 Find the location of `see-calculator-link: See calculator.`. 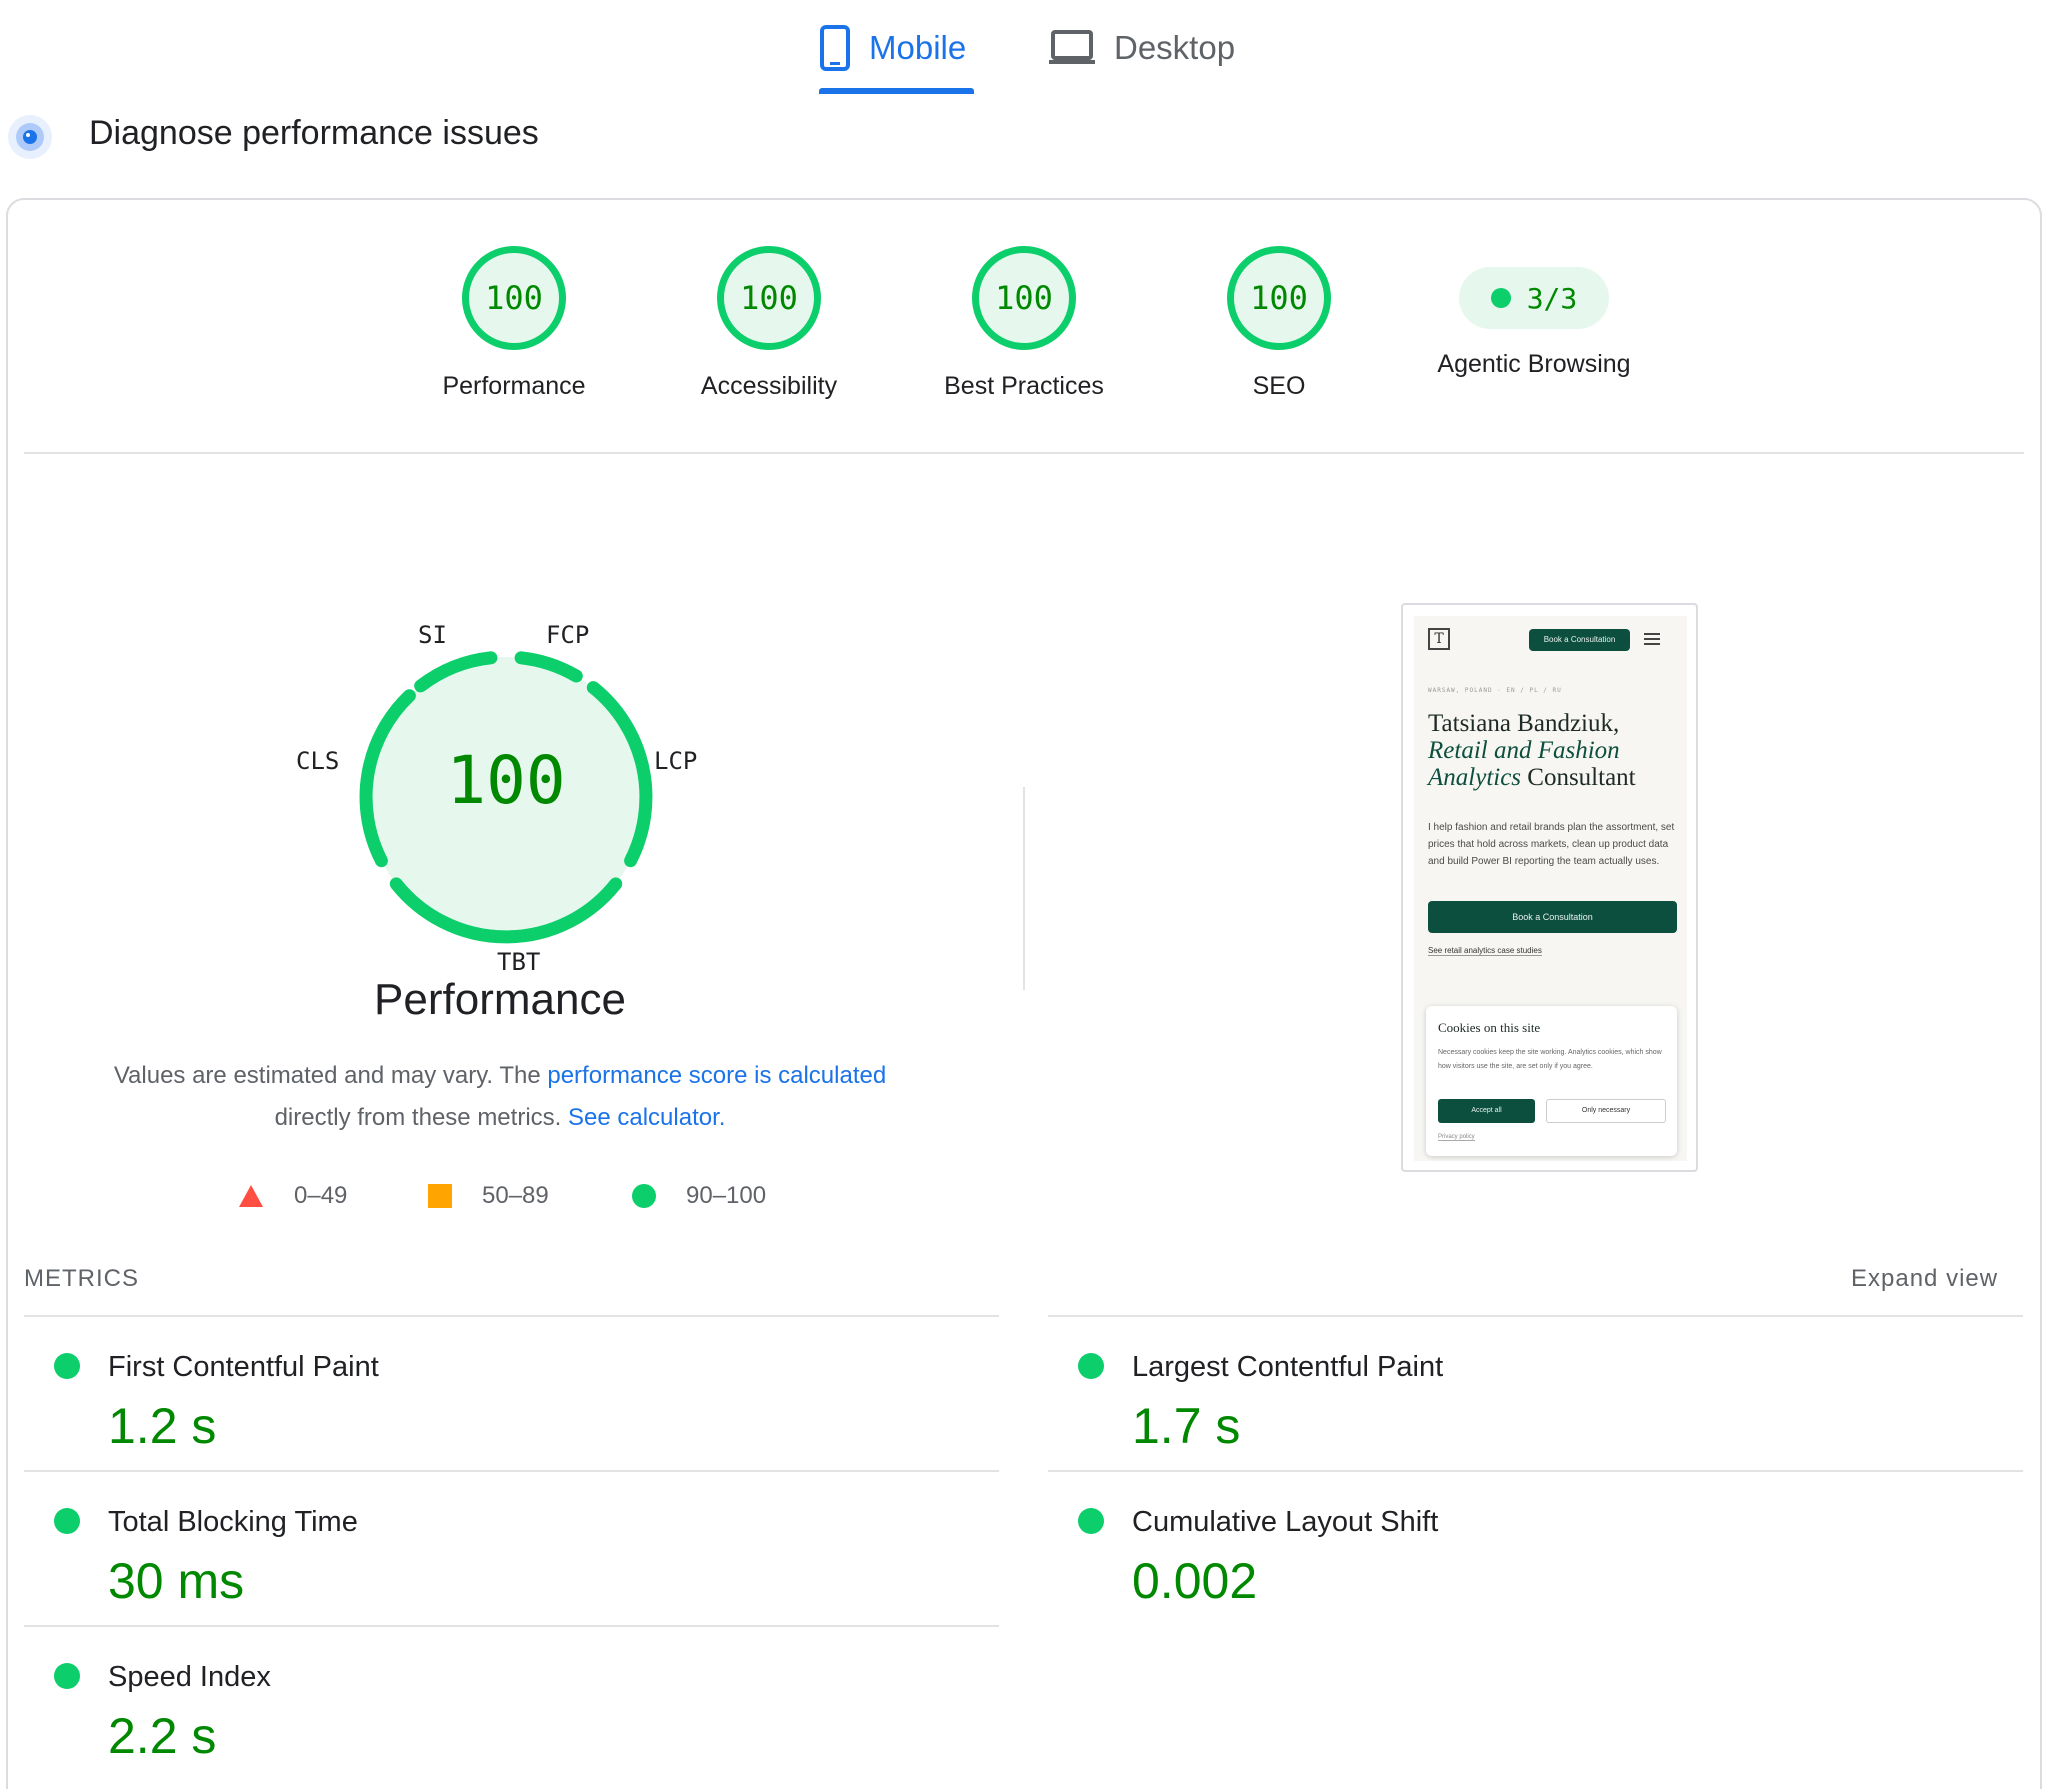

see-calculator-link: See calculator. is located at coordinates (646, 1117).